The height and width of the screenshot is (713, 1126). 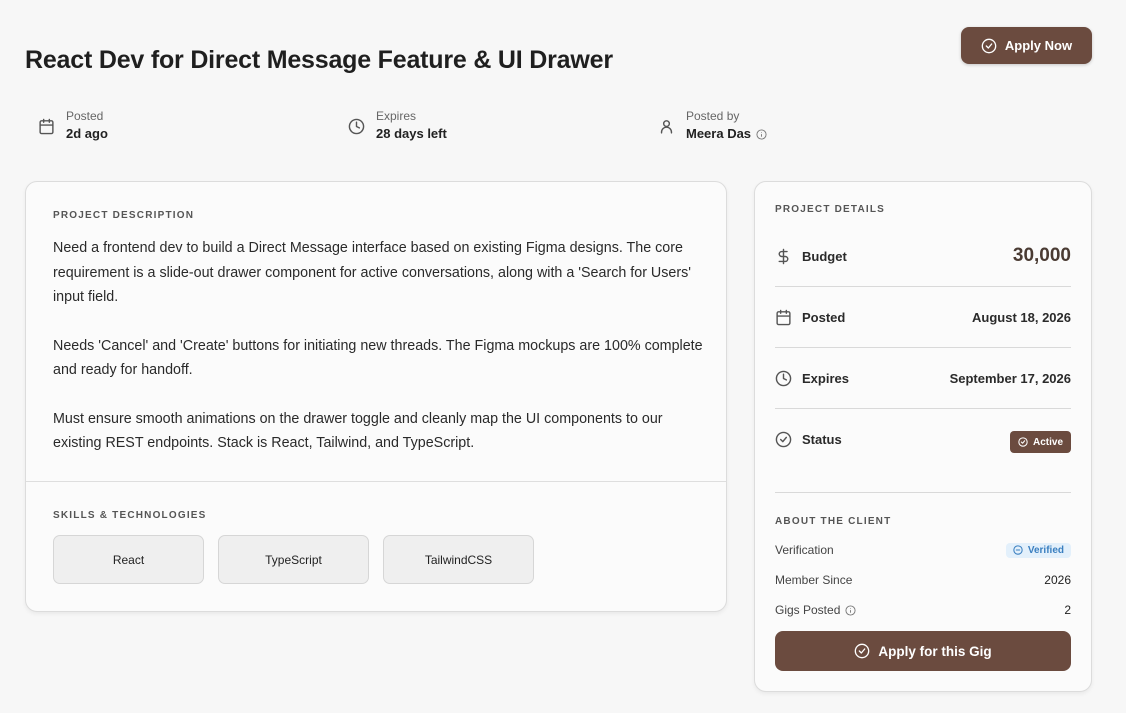 I want to click on status-badge: Active, so click(x=1040, y=442).